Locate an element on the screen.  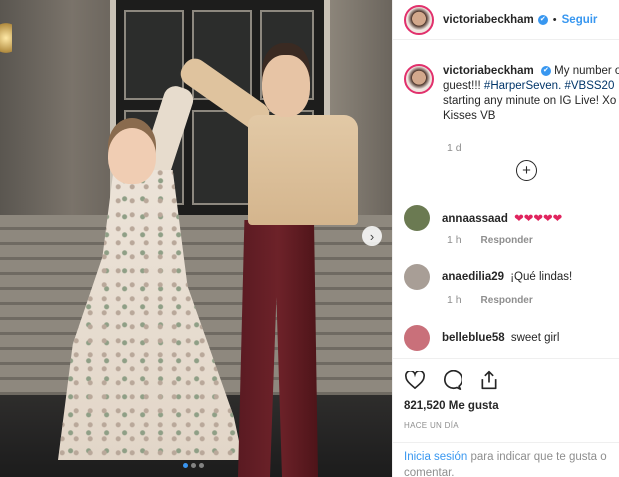
carousel-dots is located at coordinates (193, 465).